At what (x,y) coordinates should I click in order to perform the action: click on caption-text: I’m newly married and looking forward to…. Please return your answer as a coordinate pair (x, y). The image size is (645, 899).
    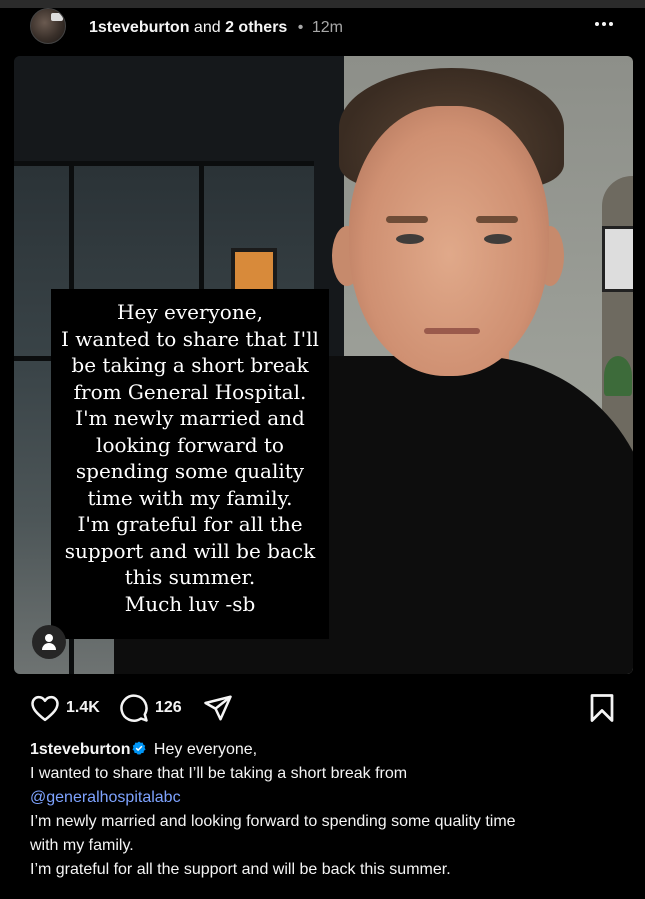
    Looking at the image, I should click on (273, 821).